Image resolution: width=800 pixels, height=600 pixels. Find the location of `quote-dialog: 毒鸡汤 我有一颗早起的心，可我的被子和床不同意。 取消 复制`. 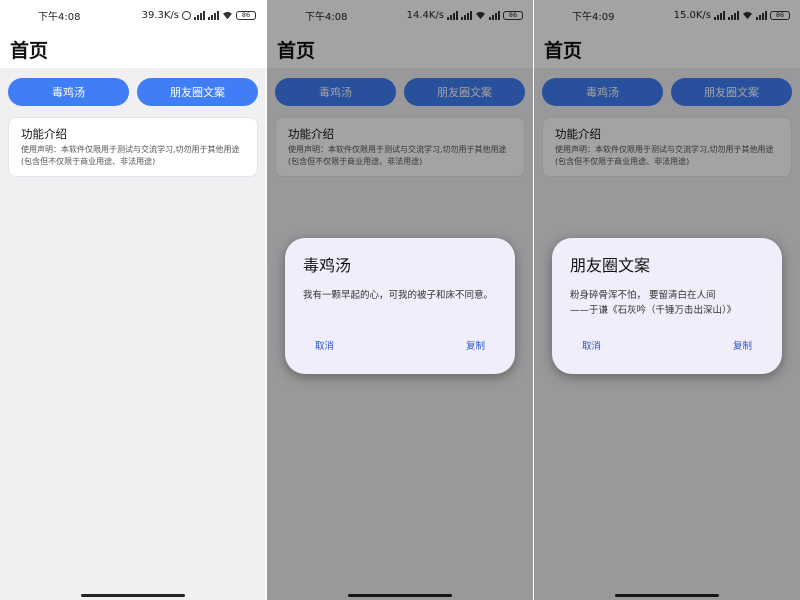

quote-dialog: 毒鸡汤 我有一颗早起的心，可我的被子和床不同意。 取消 复制 is located at coordinates (400, 306).